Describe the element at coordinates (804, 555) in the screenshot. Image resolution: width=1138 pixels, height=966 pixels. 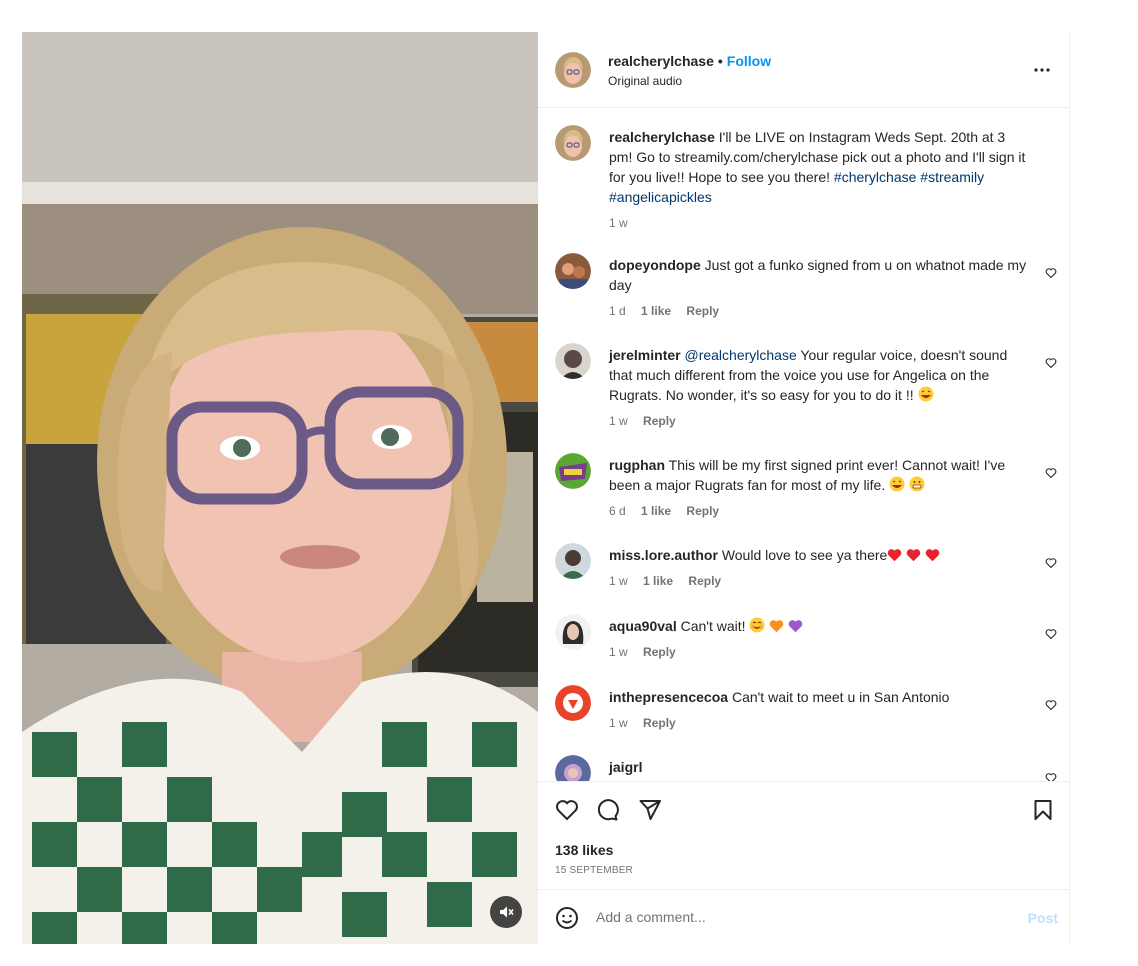
I see `comment-text: Would love to see ya there` at that location.